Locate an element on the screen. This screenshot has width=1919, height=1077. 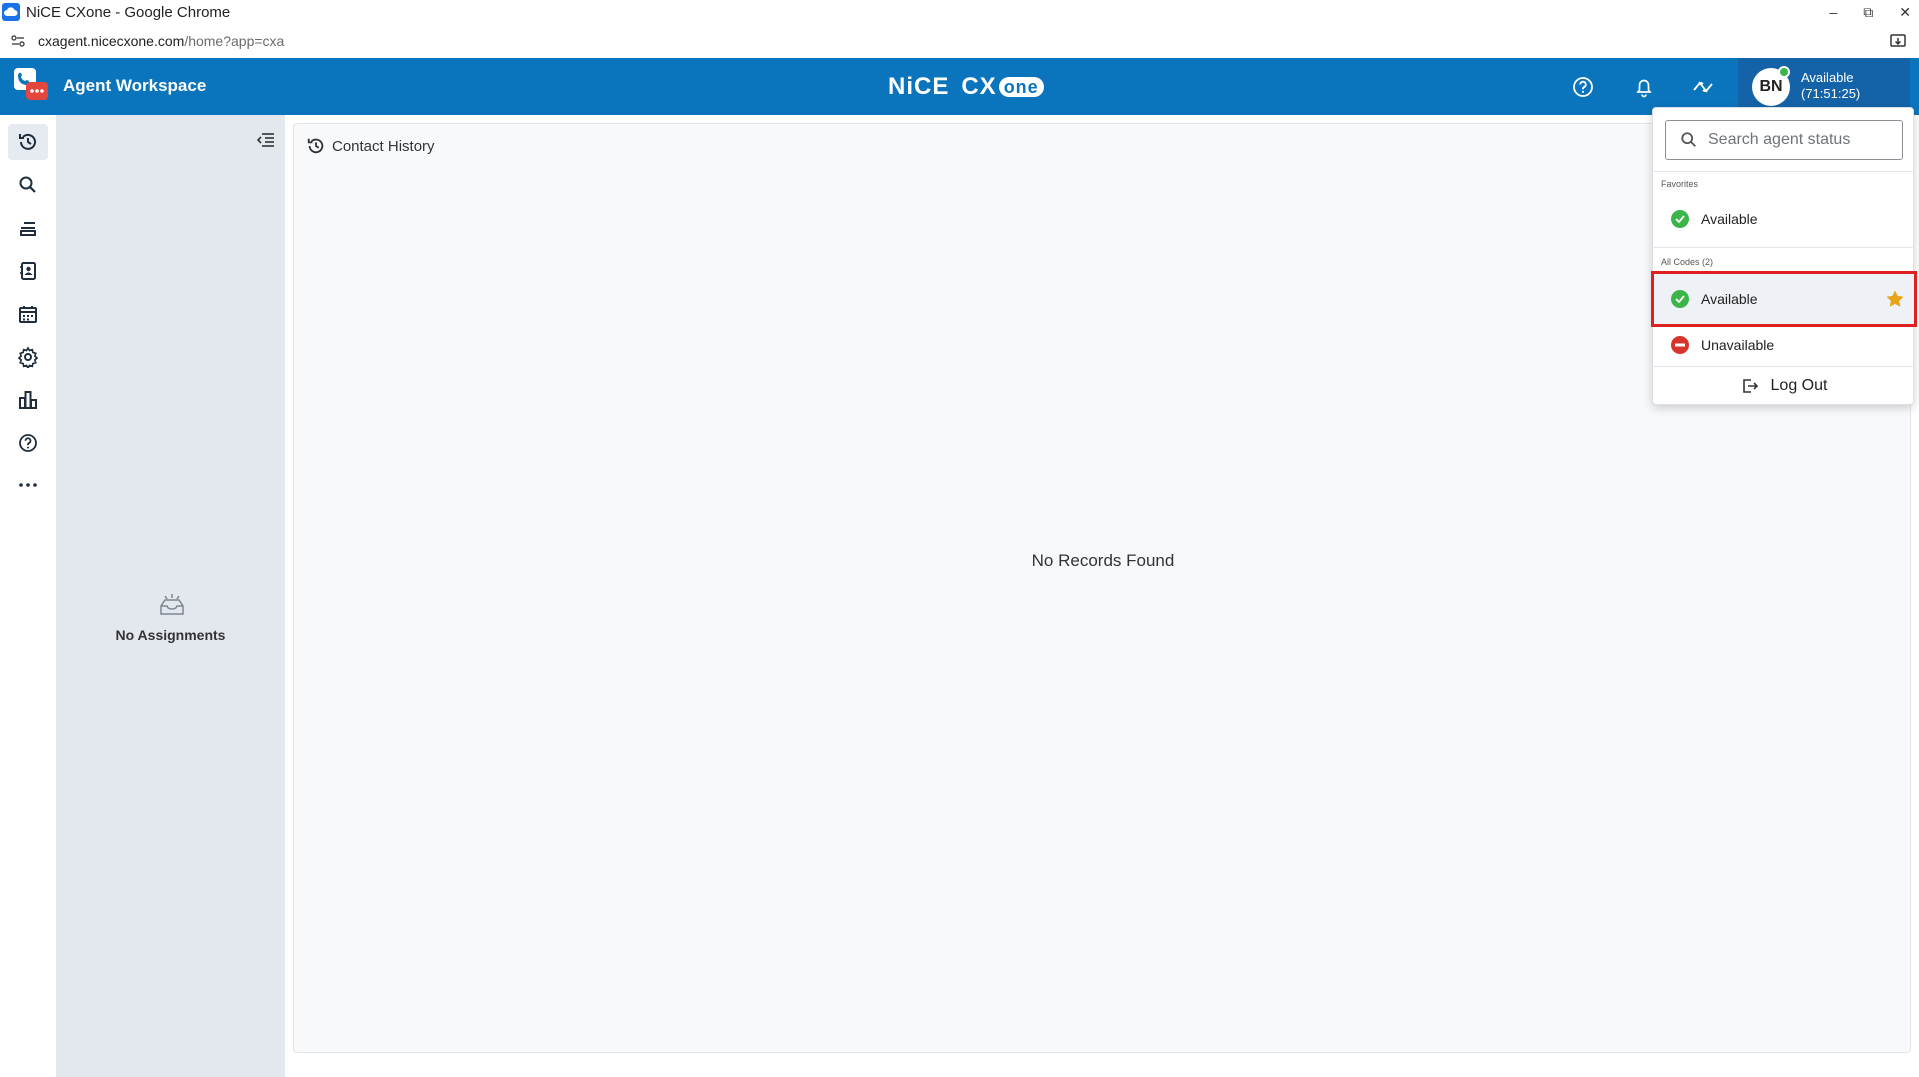
site-settings-icon is located at coordinates (18, 41).